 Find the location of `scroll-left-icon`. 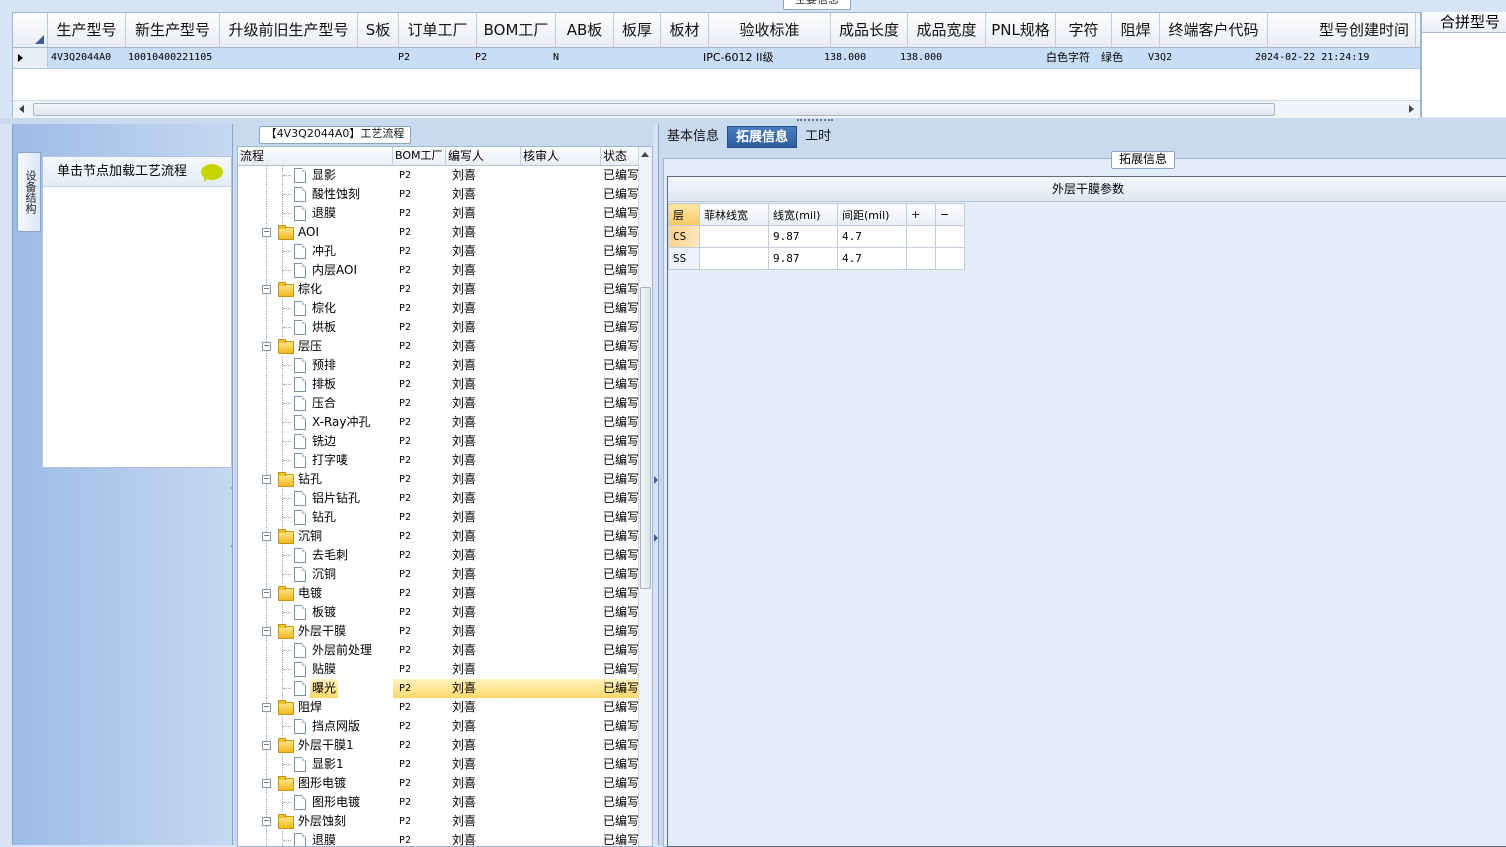

scroll-left-icon is located at coordinates (21, 109).